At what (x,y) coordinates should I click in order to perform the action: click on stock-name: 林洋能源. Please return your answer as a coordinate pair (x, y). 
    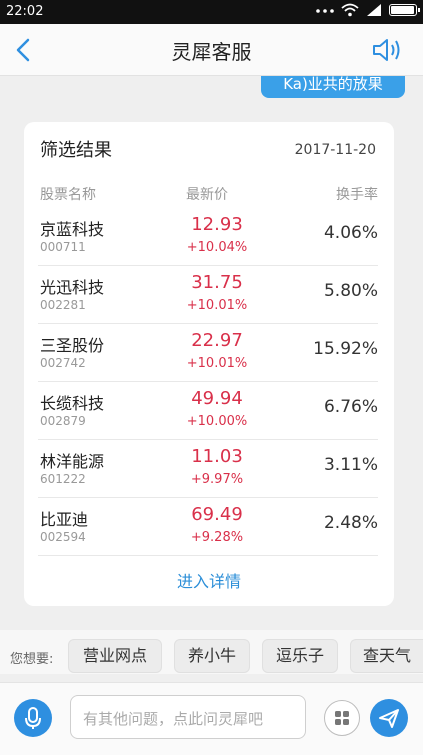
    Looking at the image, I should click on (72, 461).